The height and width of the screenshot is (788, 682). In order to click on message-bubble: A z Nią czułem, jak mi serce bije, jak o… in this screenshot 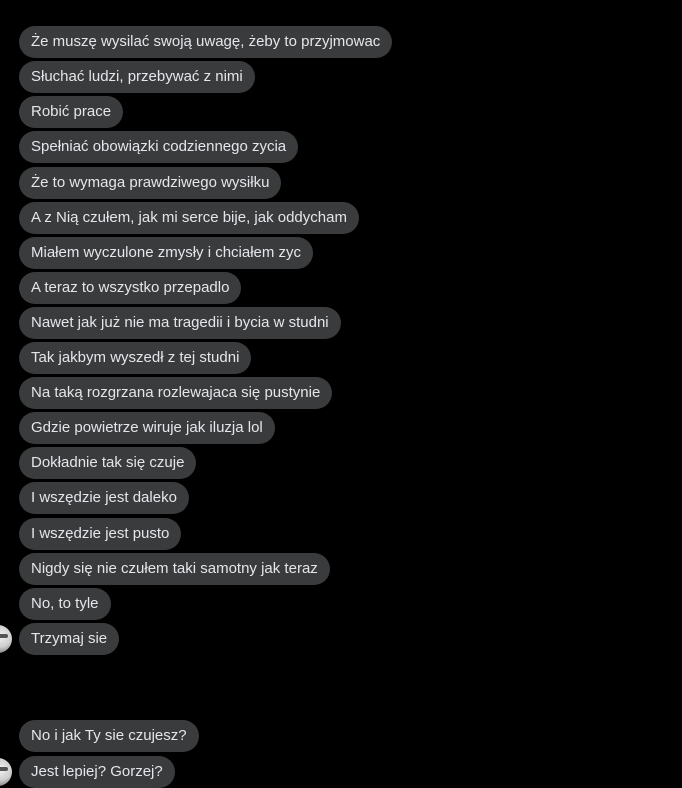, I will do `click(189, 218)`.